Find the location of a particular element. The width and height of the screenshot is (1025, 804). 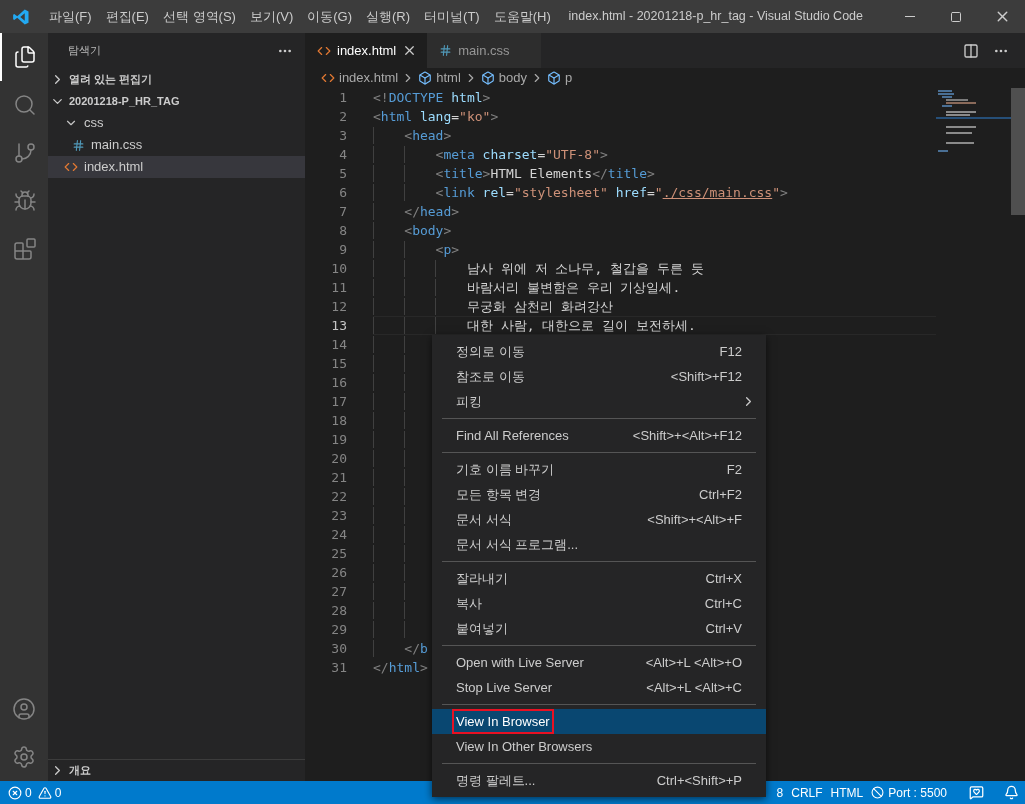

breadcrumb-item: index.html is located at coordinates (360, 78).